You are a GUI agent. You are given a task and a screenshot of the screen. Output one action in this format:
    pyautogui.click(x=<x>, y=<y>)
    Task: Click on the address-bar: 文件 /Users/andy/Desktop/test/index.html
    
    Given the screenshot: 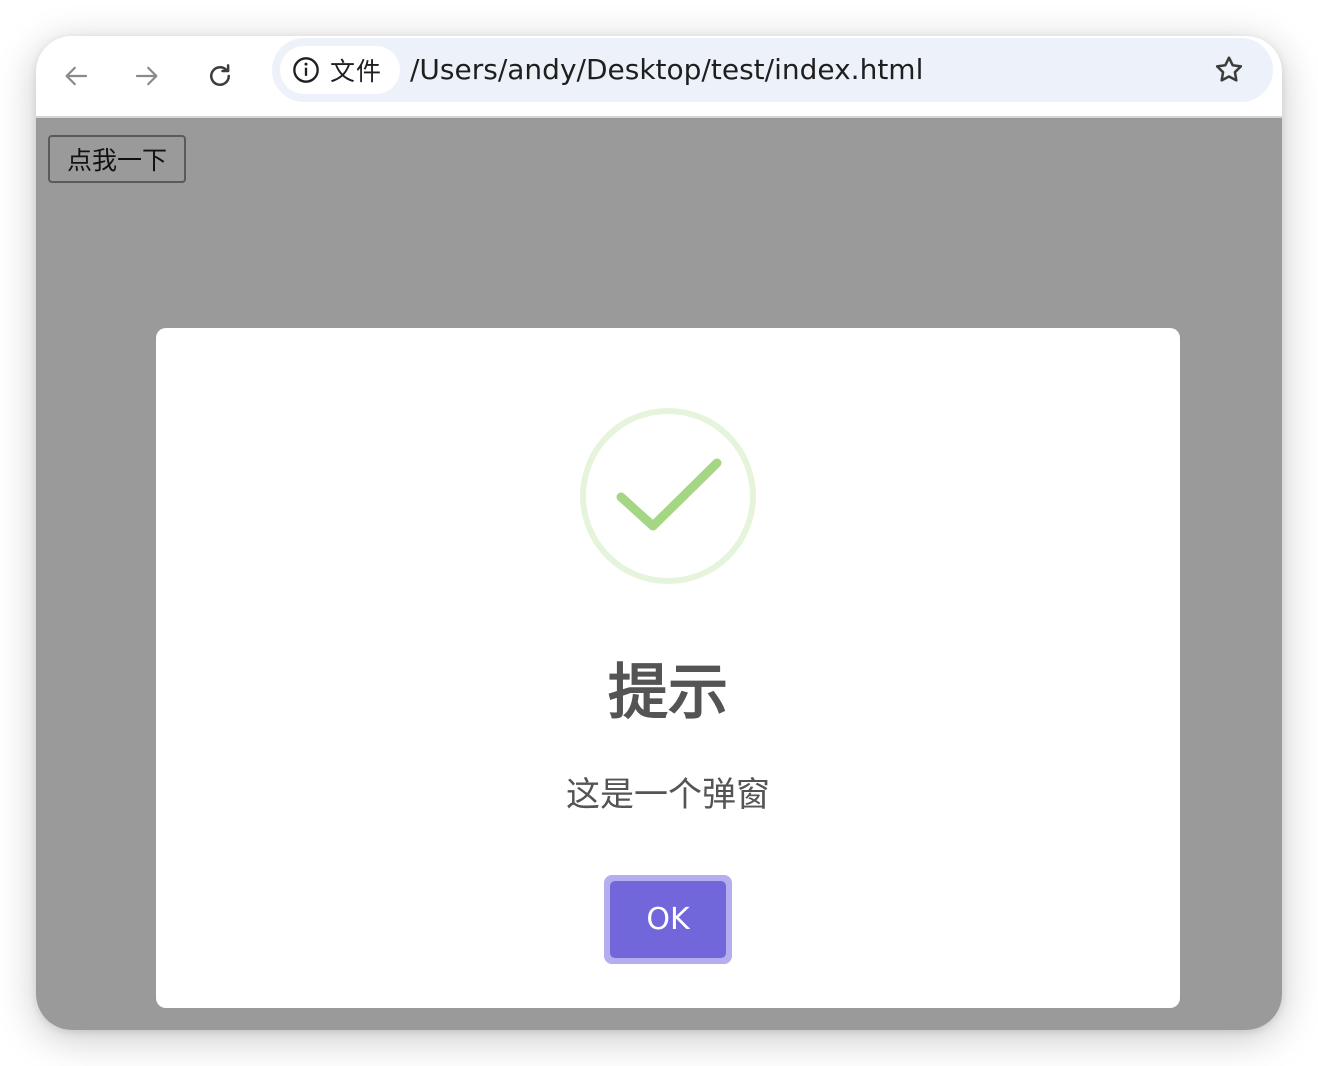 What is the action you would take?
    pyautogui.click(x=772, y=70)
    